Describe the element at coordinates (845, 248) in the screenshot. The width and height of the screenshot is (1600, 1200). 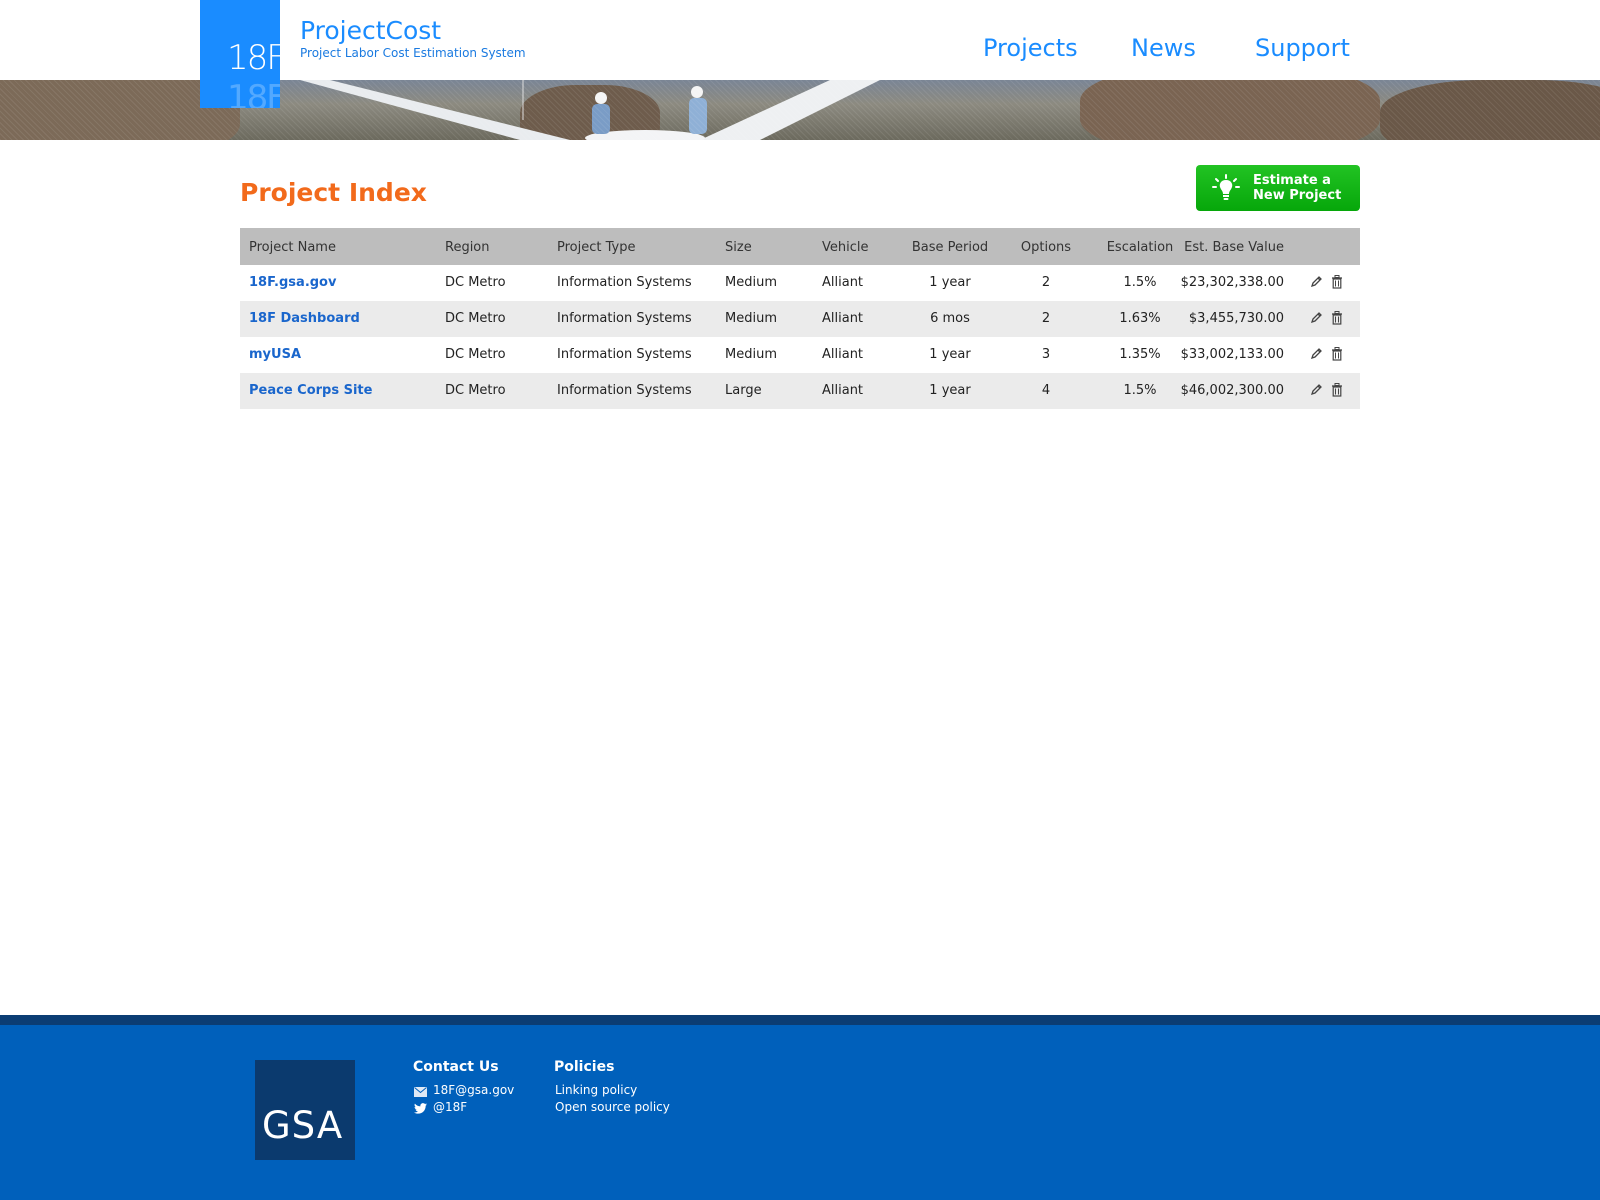
I see `col-vehicle: Vehicle` at that location.